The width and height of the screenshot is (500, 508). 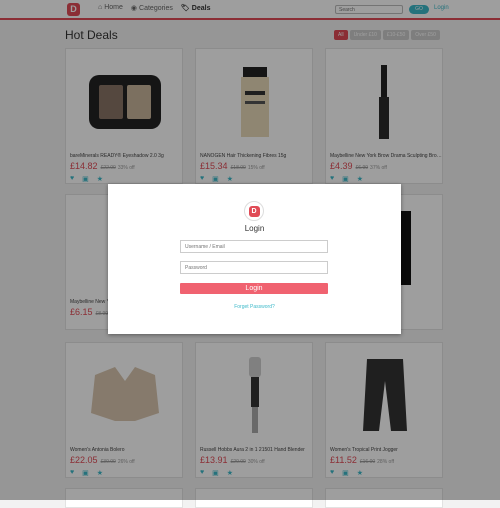 What do you see at coordinates (254, 228) in the screenshot?
I see `login-title: Login` at bounding box center [254, 228].